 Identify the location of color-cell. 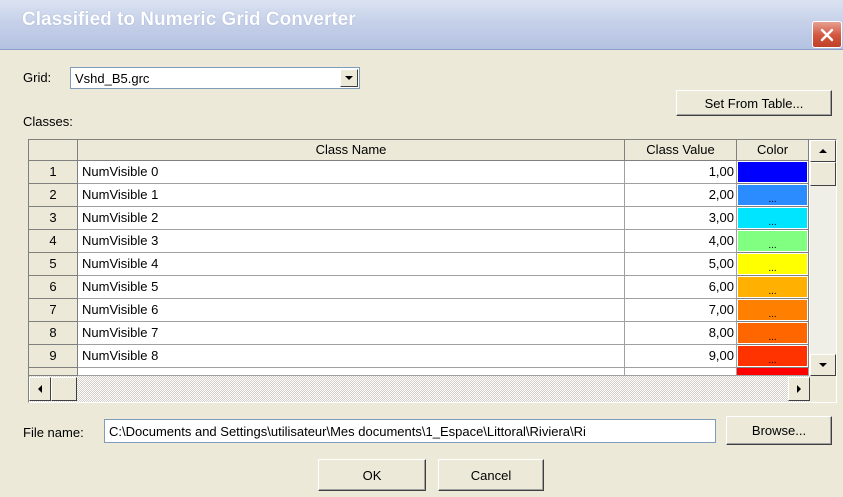
(773, 172).